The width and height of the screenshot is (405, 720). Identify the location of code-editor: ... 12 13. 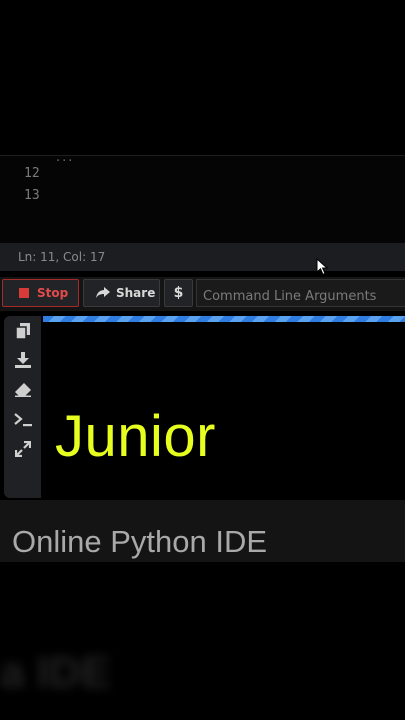
(202, 197).